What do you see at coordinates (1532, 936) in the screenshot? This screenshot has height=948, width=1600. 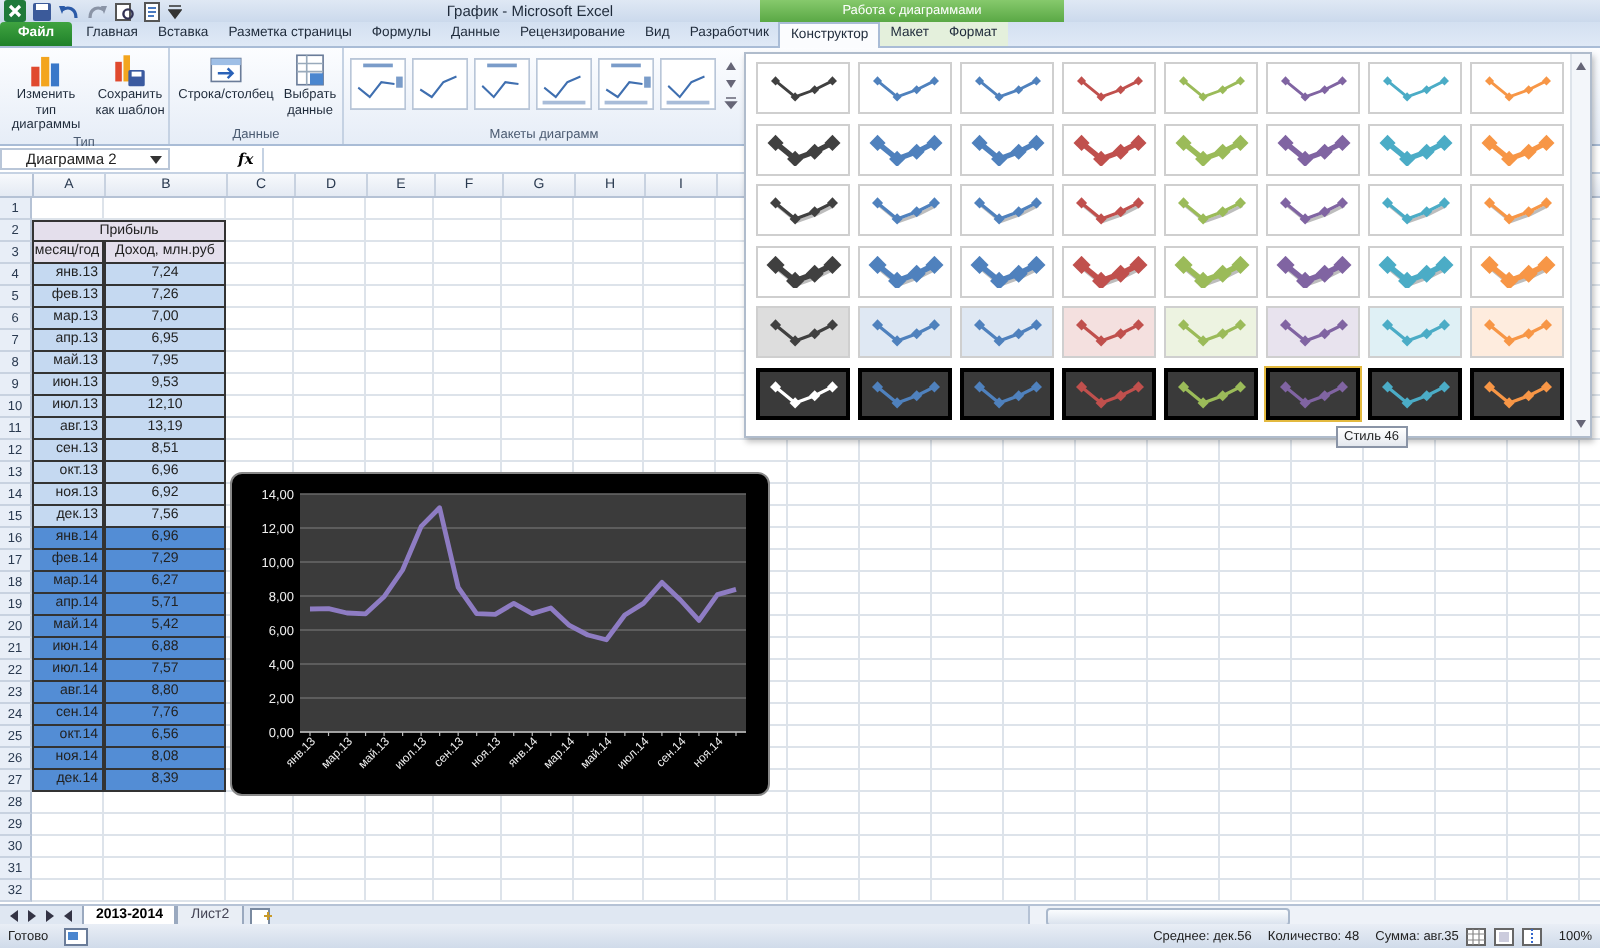 I see `page-break-icon` at bounding box center [1532, 936].